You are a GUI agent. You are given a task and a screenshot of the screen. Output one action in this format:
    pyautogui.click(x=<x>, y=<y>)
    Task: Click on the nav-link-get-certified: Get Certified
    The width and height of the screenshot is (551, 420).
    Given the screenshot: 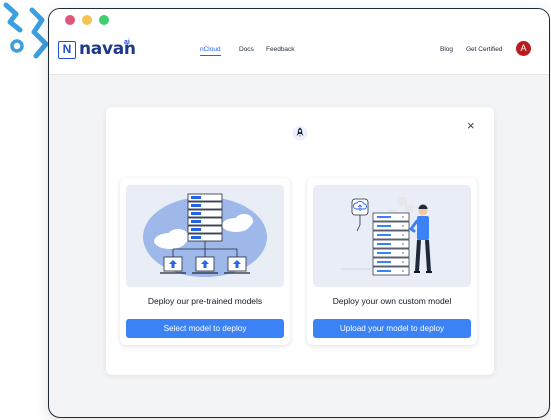 What is the action you would take?
    pyautogui.click(x=484, y=49)
    